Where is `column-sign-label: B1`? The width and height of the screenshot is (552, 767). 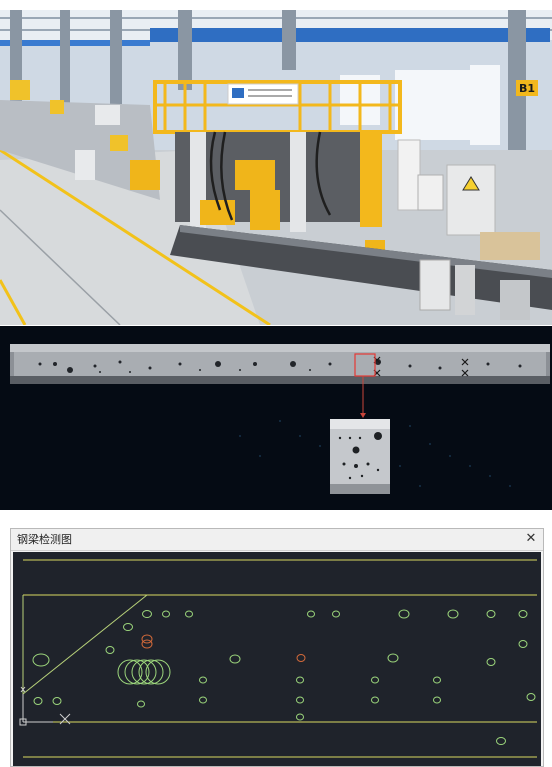
column-sign-label: B1 is located at coordinates (527, 88).